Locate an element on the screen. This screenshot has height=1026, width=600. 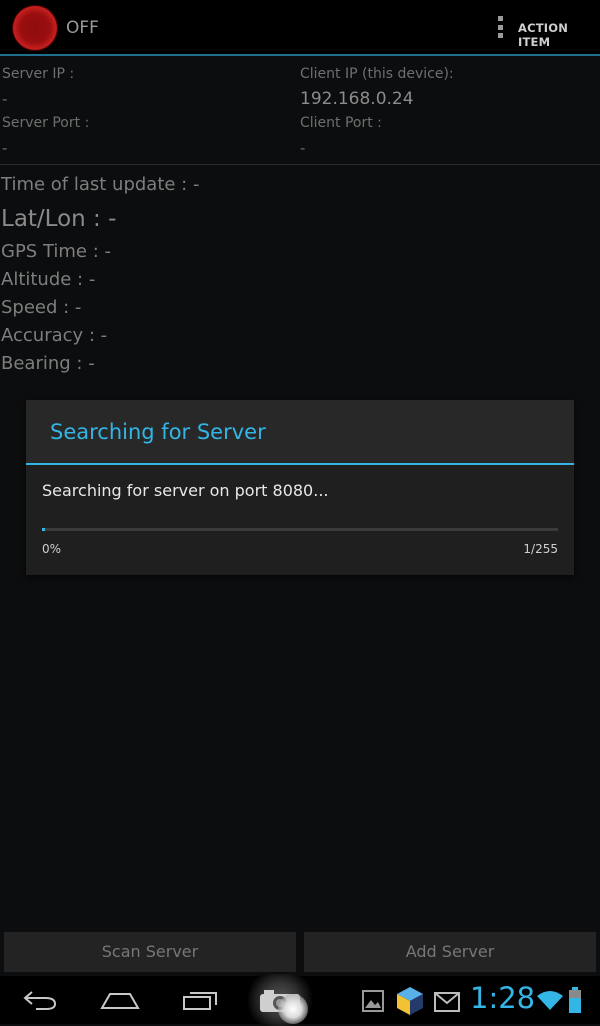
client-port-label: Client Port : is located at coordinates (341, 123).